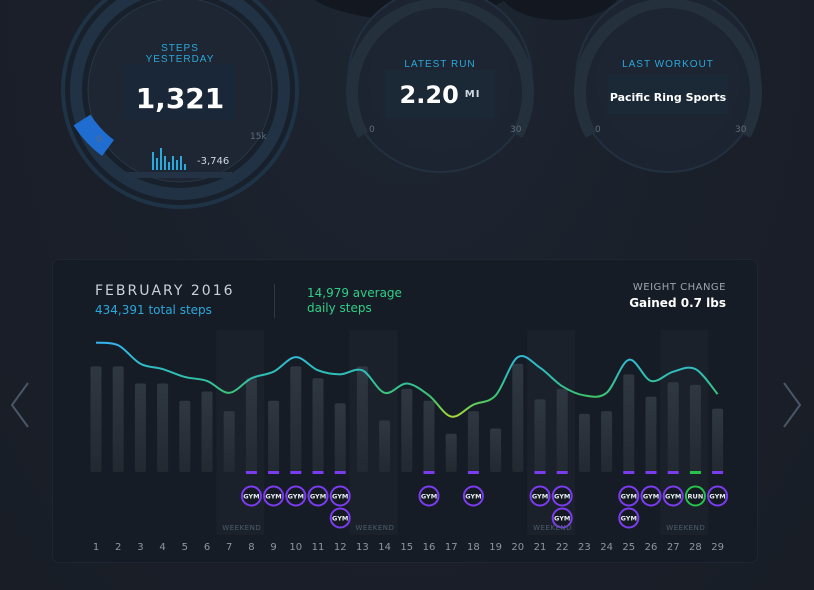  What do you see at coordinates (273, 547) in the screenshot?
I see `day-label: 9` at bounding box center [273, 547].